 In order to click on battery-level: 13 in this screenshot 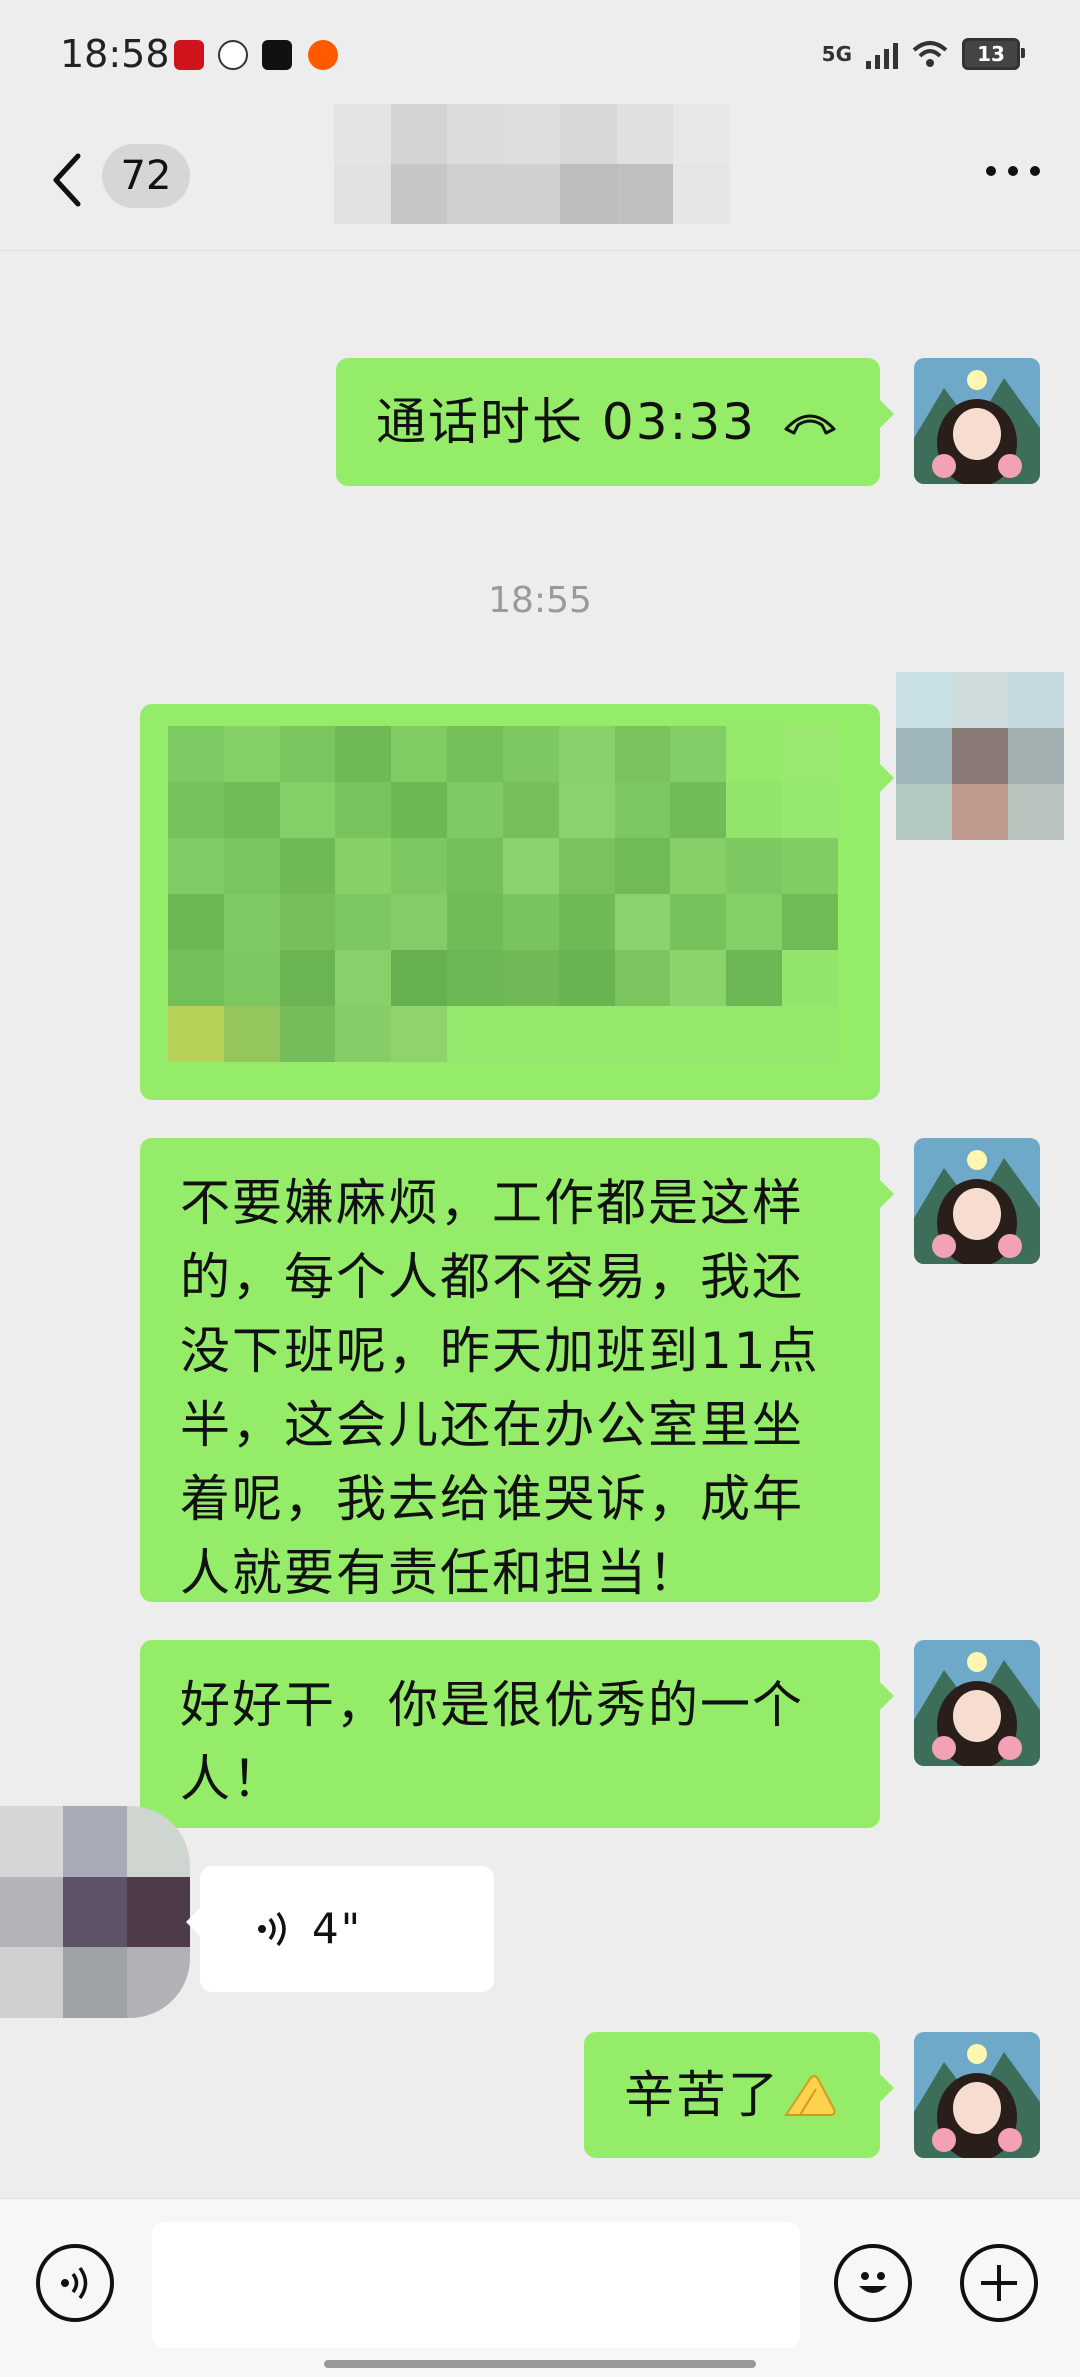, I will do `click(991, 54)`.